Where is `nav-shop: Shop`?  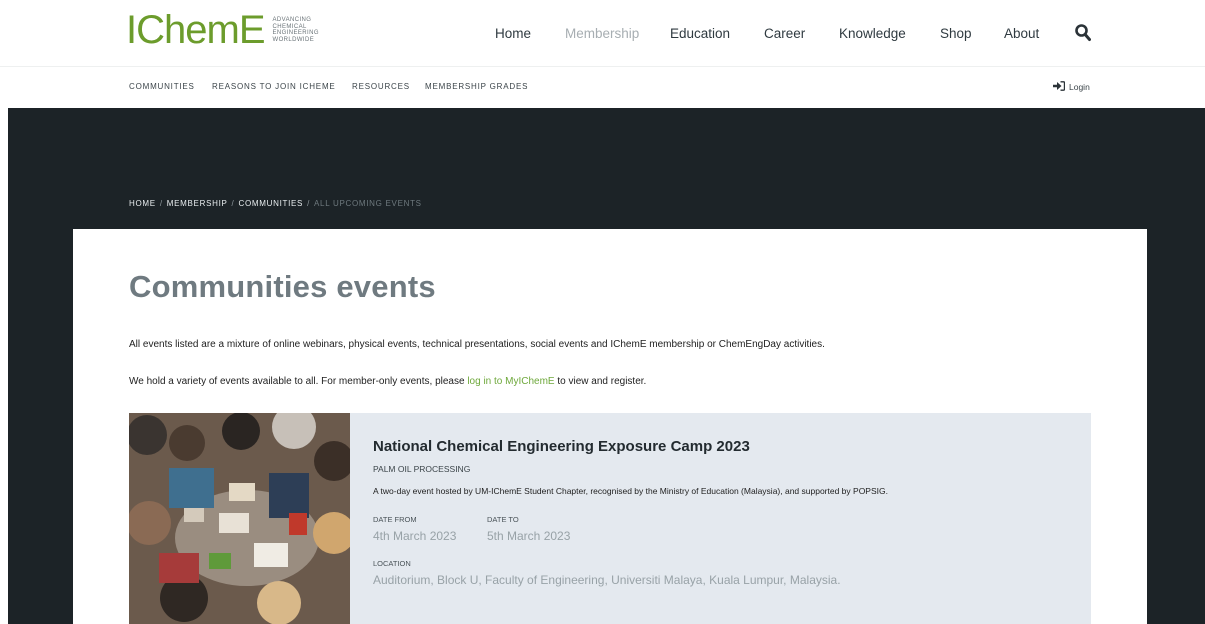 nav-shop: Shop is located at coordinates (956, 33).